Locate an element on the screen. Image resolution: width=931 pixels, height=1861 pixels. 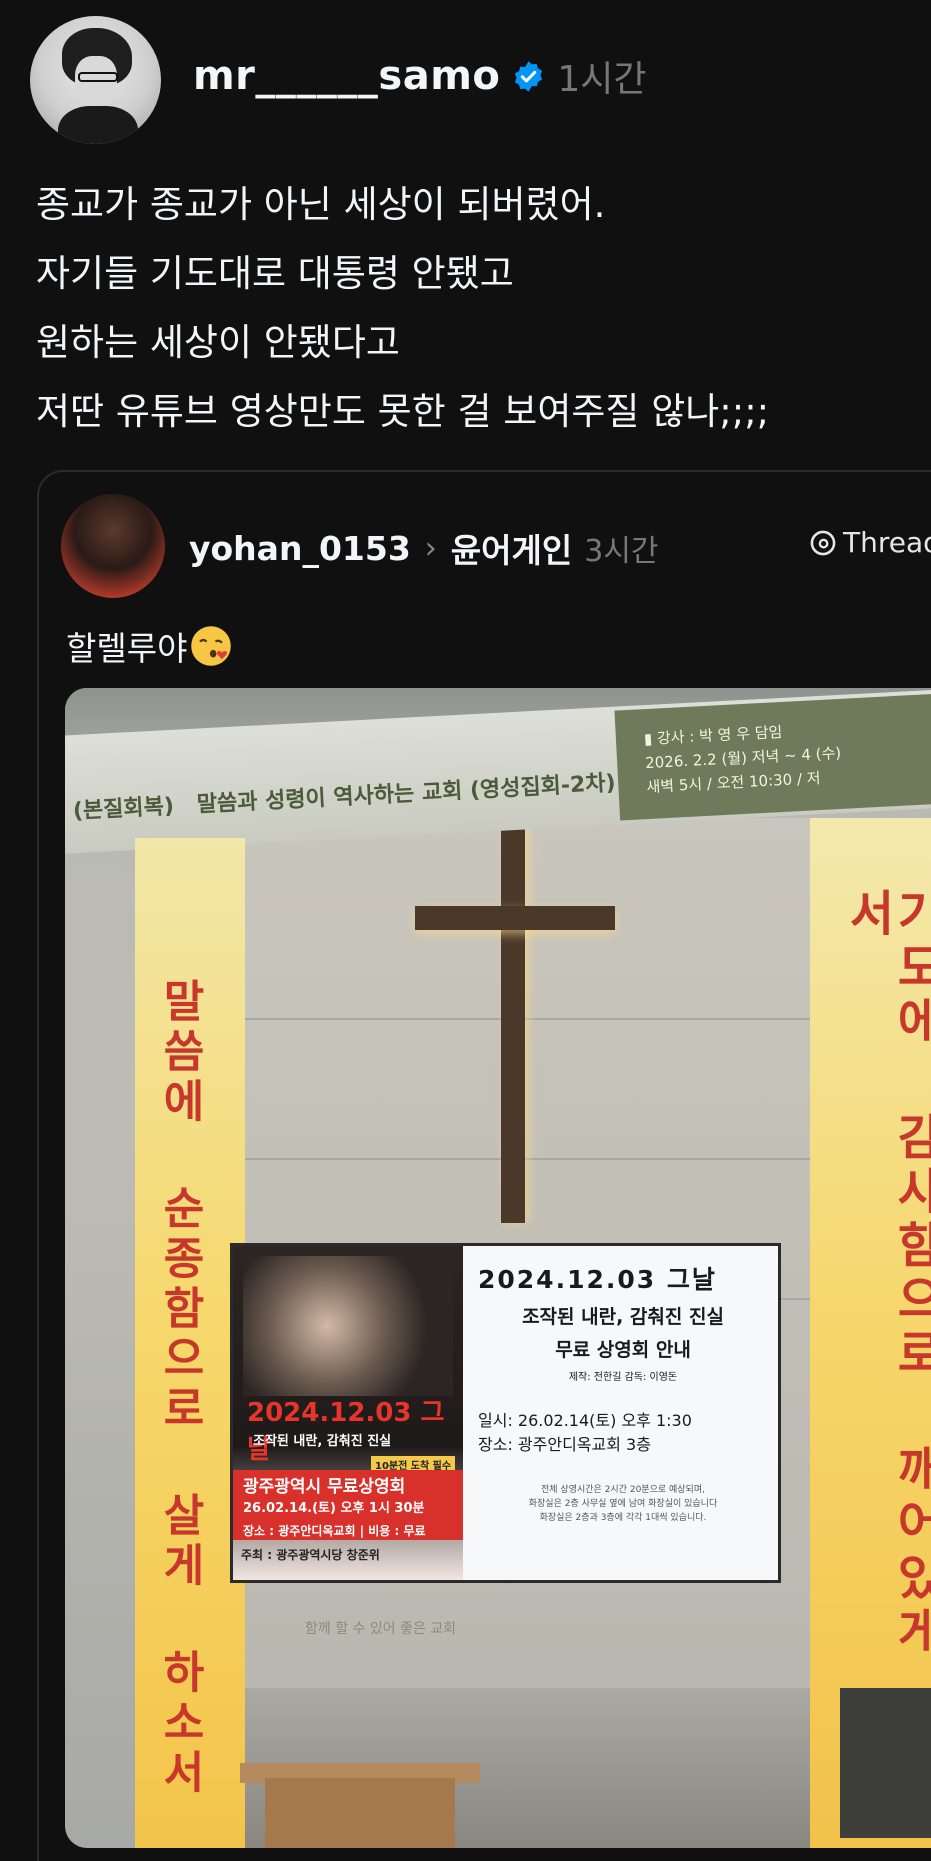
quoted-post-body: 할렐루야 is located at coordinates (149, 646).